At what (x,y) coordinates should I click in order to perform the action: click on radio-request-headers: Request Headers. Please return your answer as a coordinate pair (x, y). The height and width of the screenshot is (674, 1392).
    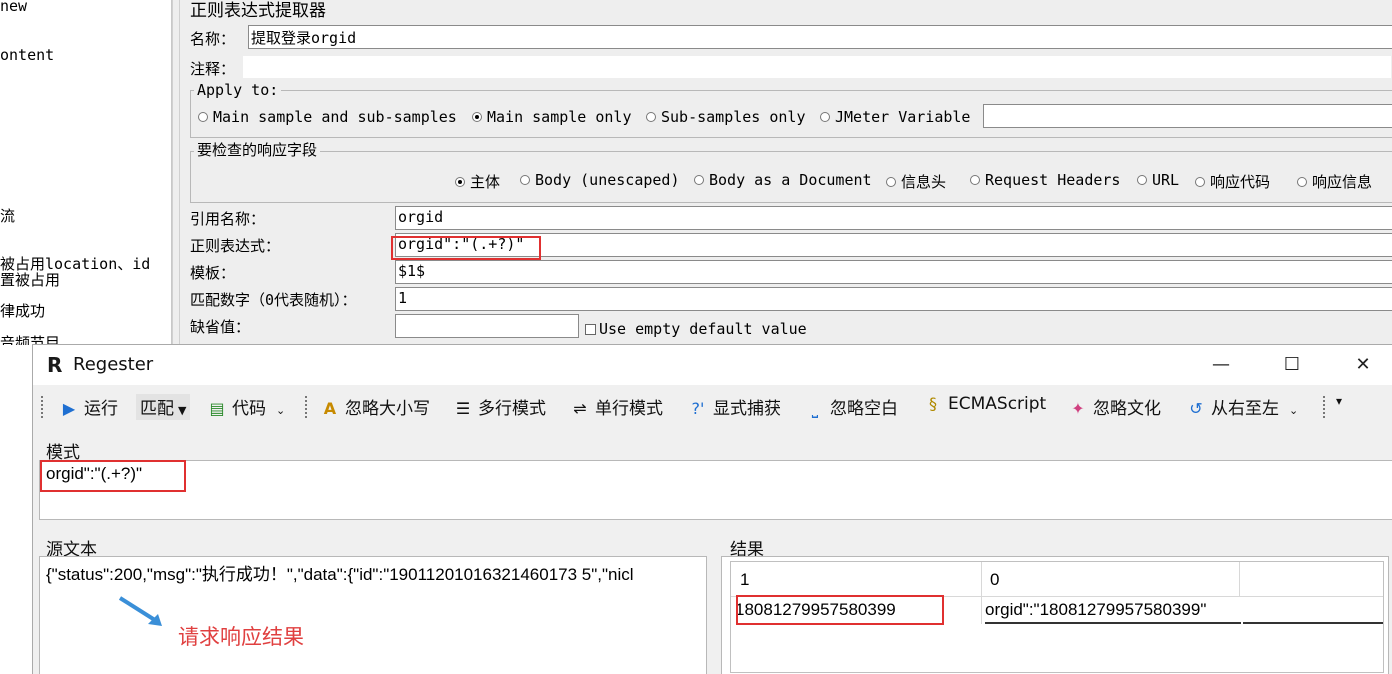
    Looking at the image, I should click on (1045, 180).